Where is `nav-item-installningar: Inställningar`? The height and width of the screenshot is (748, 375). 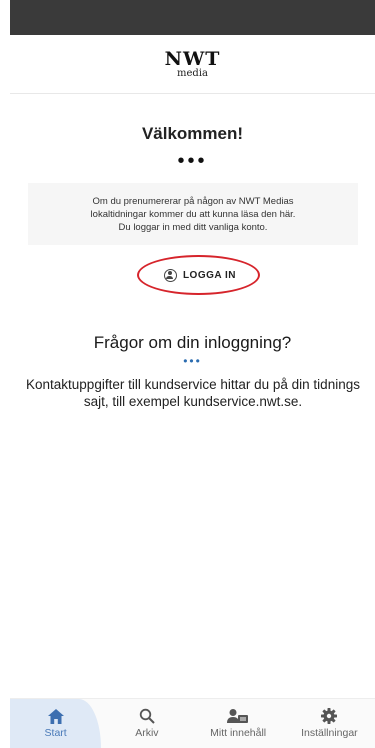
nav-item-installningar: Inställningar is located at coordinates (329, 723).